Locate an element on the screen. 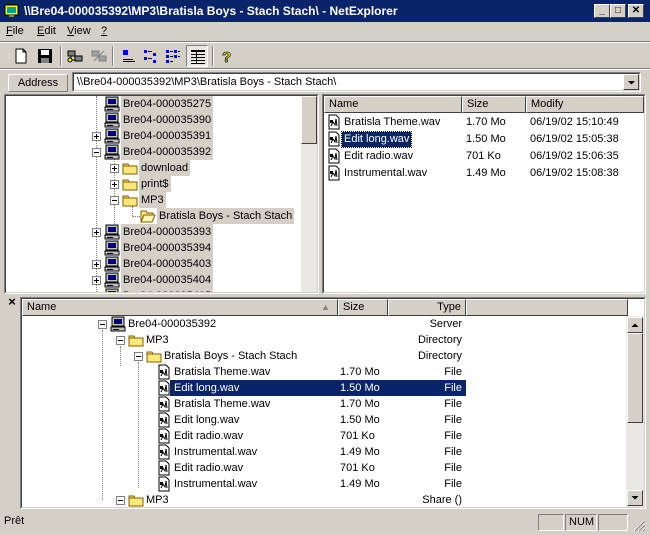 This screenshot has width=650, height=535. help-icon: ? is located at coordinates (227, 56).